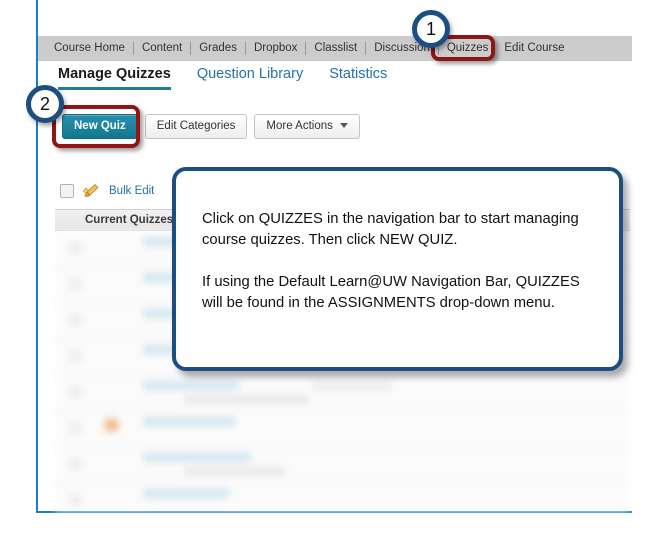 The image size is (671, 546). What do you see at coordinates (275, 48) in the screenshot?
I see `nav-item-dropbox: Dropbox` at bounding box center [275, 48].